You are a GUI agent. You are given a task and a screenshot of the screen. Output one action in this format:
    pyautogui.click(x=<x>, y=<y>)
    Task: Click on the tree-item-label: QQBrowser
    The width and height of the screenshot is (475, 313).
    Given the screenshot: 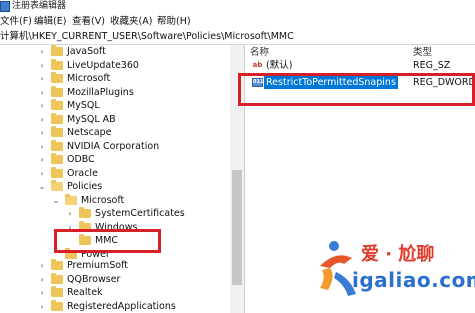 What is the action you would take?
    pyautogui.click(x=94, y=279)
    